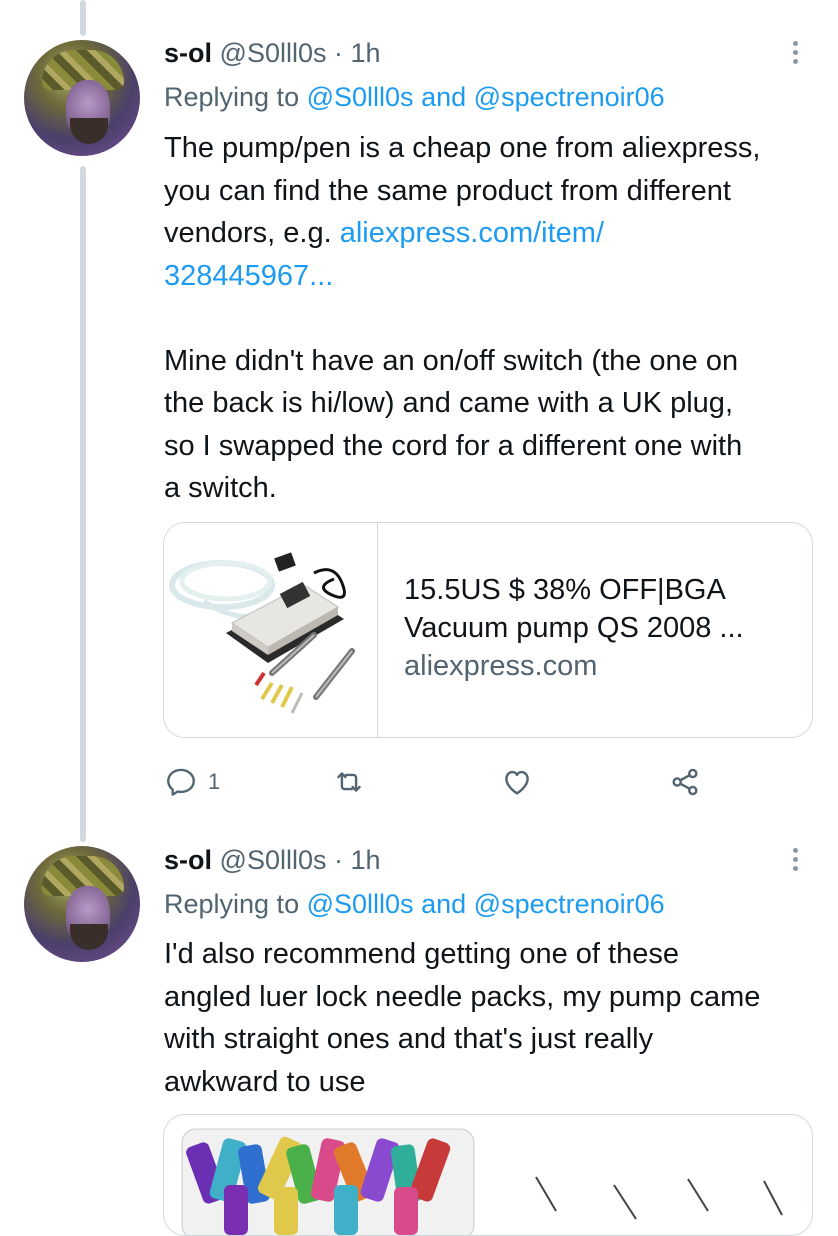 The image size is (838, 1236). I want to click on url-link: aliexpress.com/item/, so click(472, 233).